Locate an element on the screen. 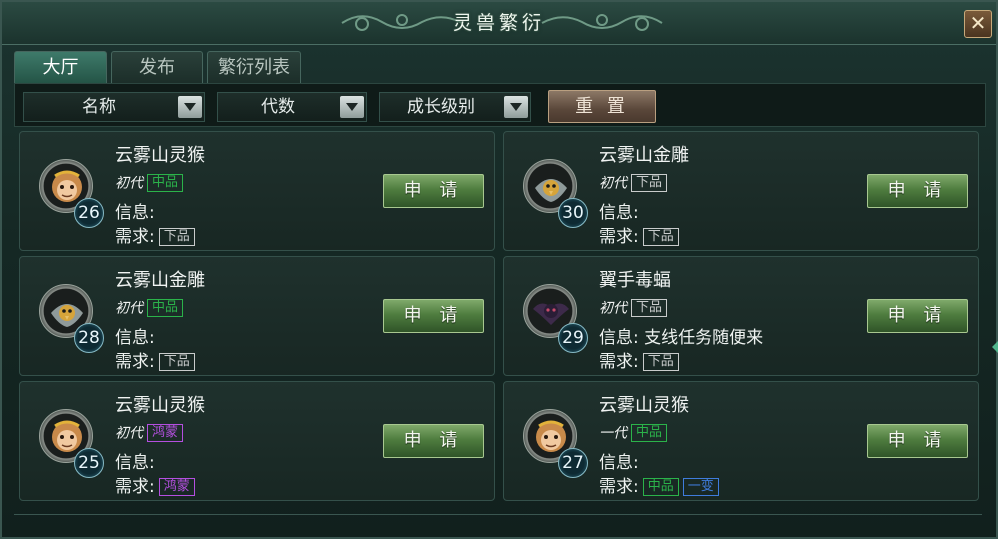  growth-filter-select: 成长级别 is located at coordinates (455, 107).